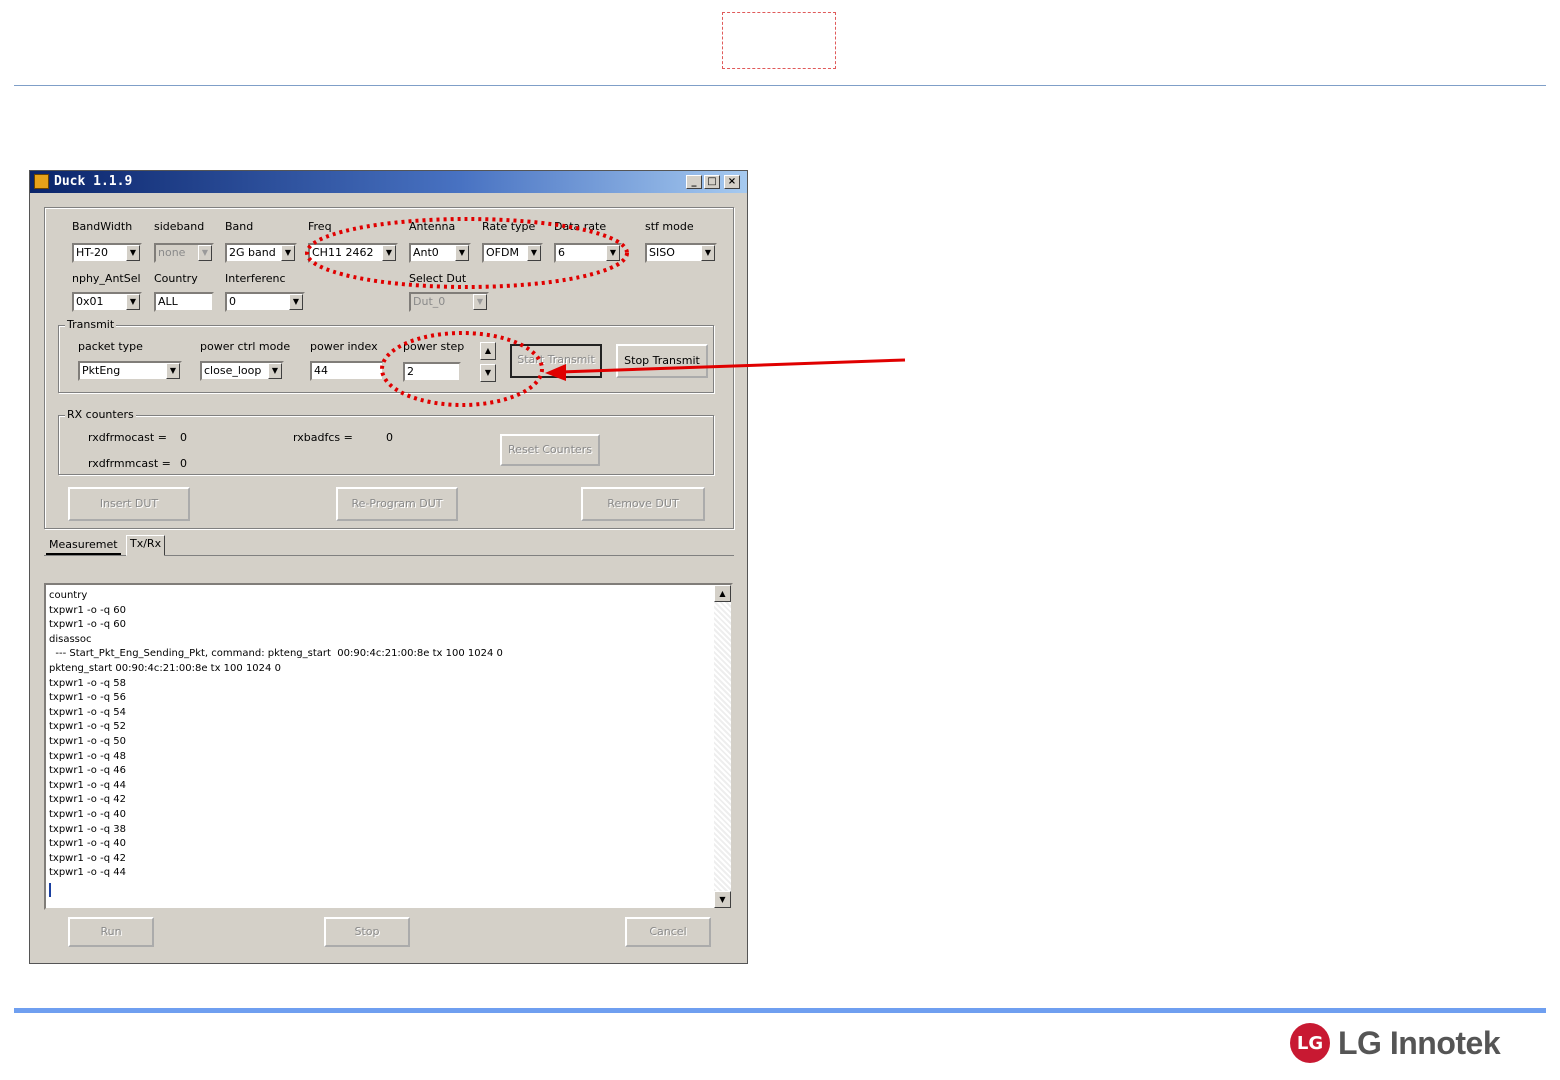 This screenshot has width=1560, height=1080. Describe the element at coordinates (780, 1010) in the screenshot. I see `footer-divider` at that location.